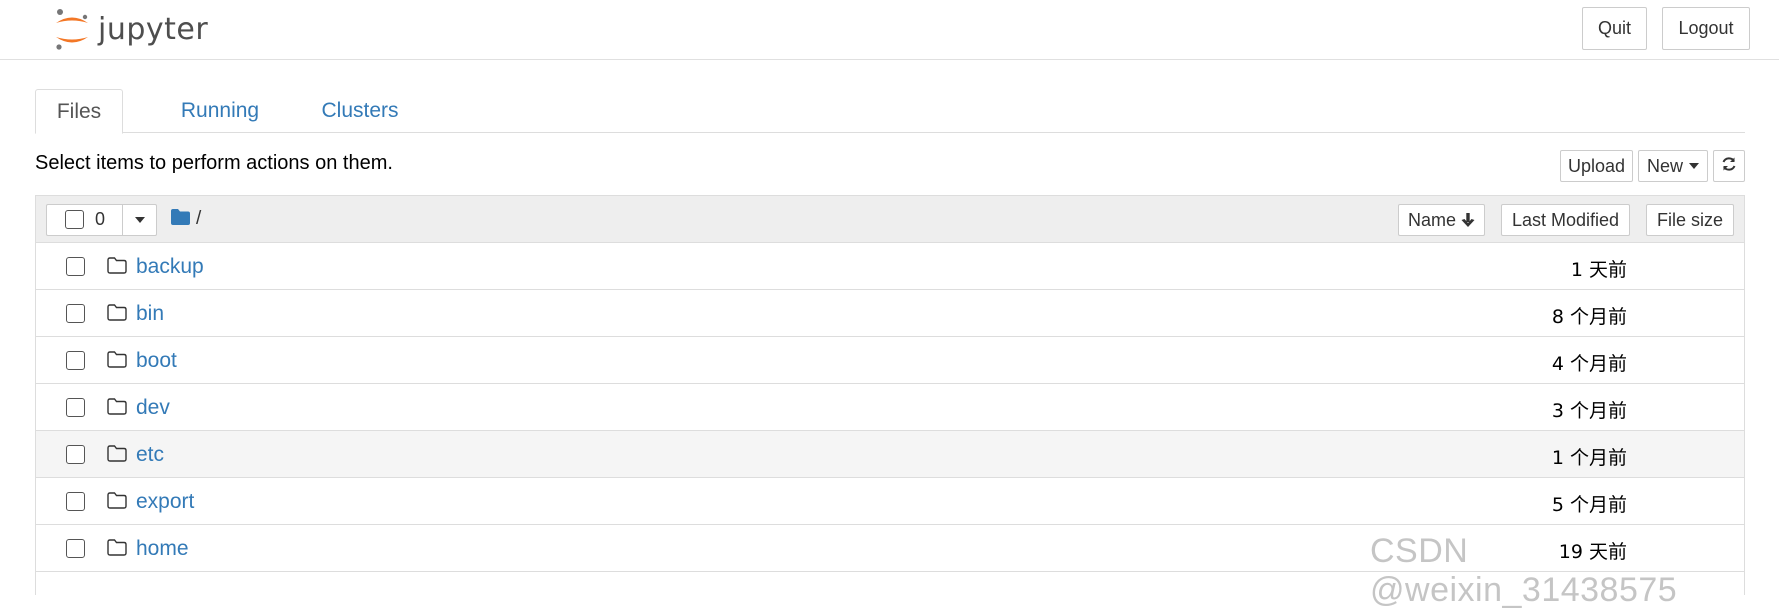  I want to click on selected-count: 0, so click(100, 219).